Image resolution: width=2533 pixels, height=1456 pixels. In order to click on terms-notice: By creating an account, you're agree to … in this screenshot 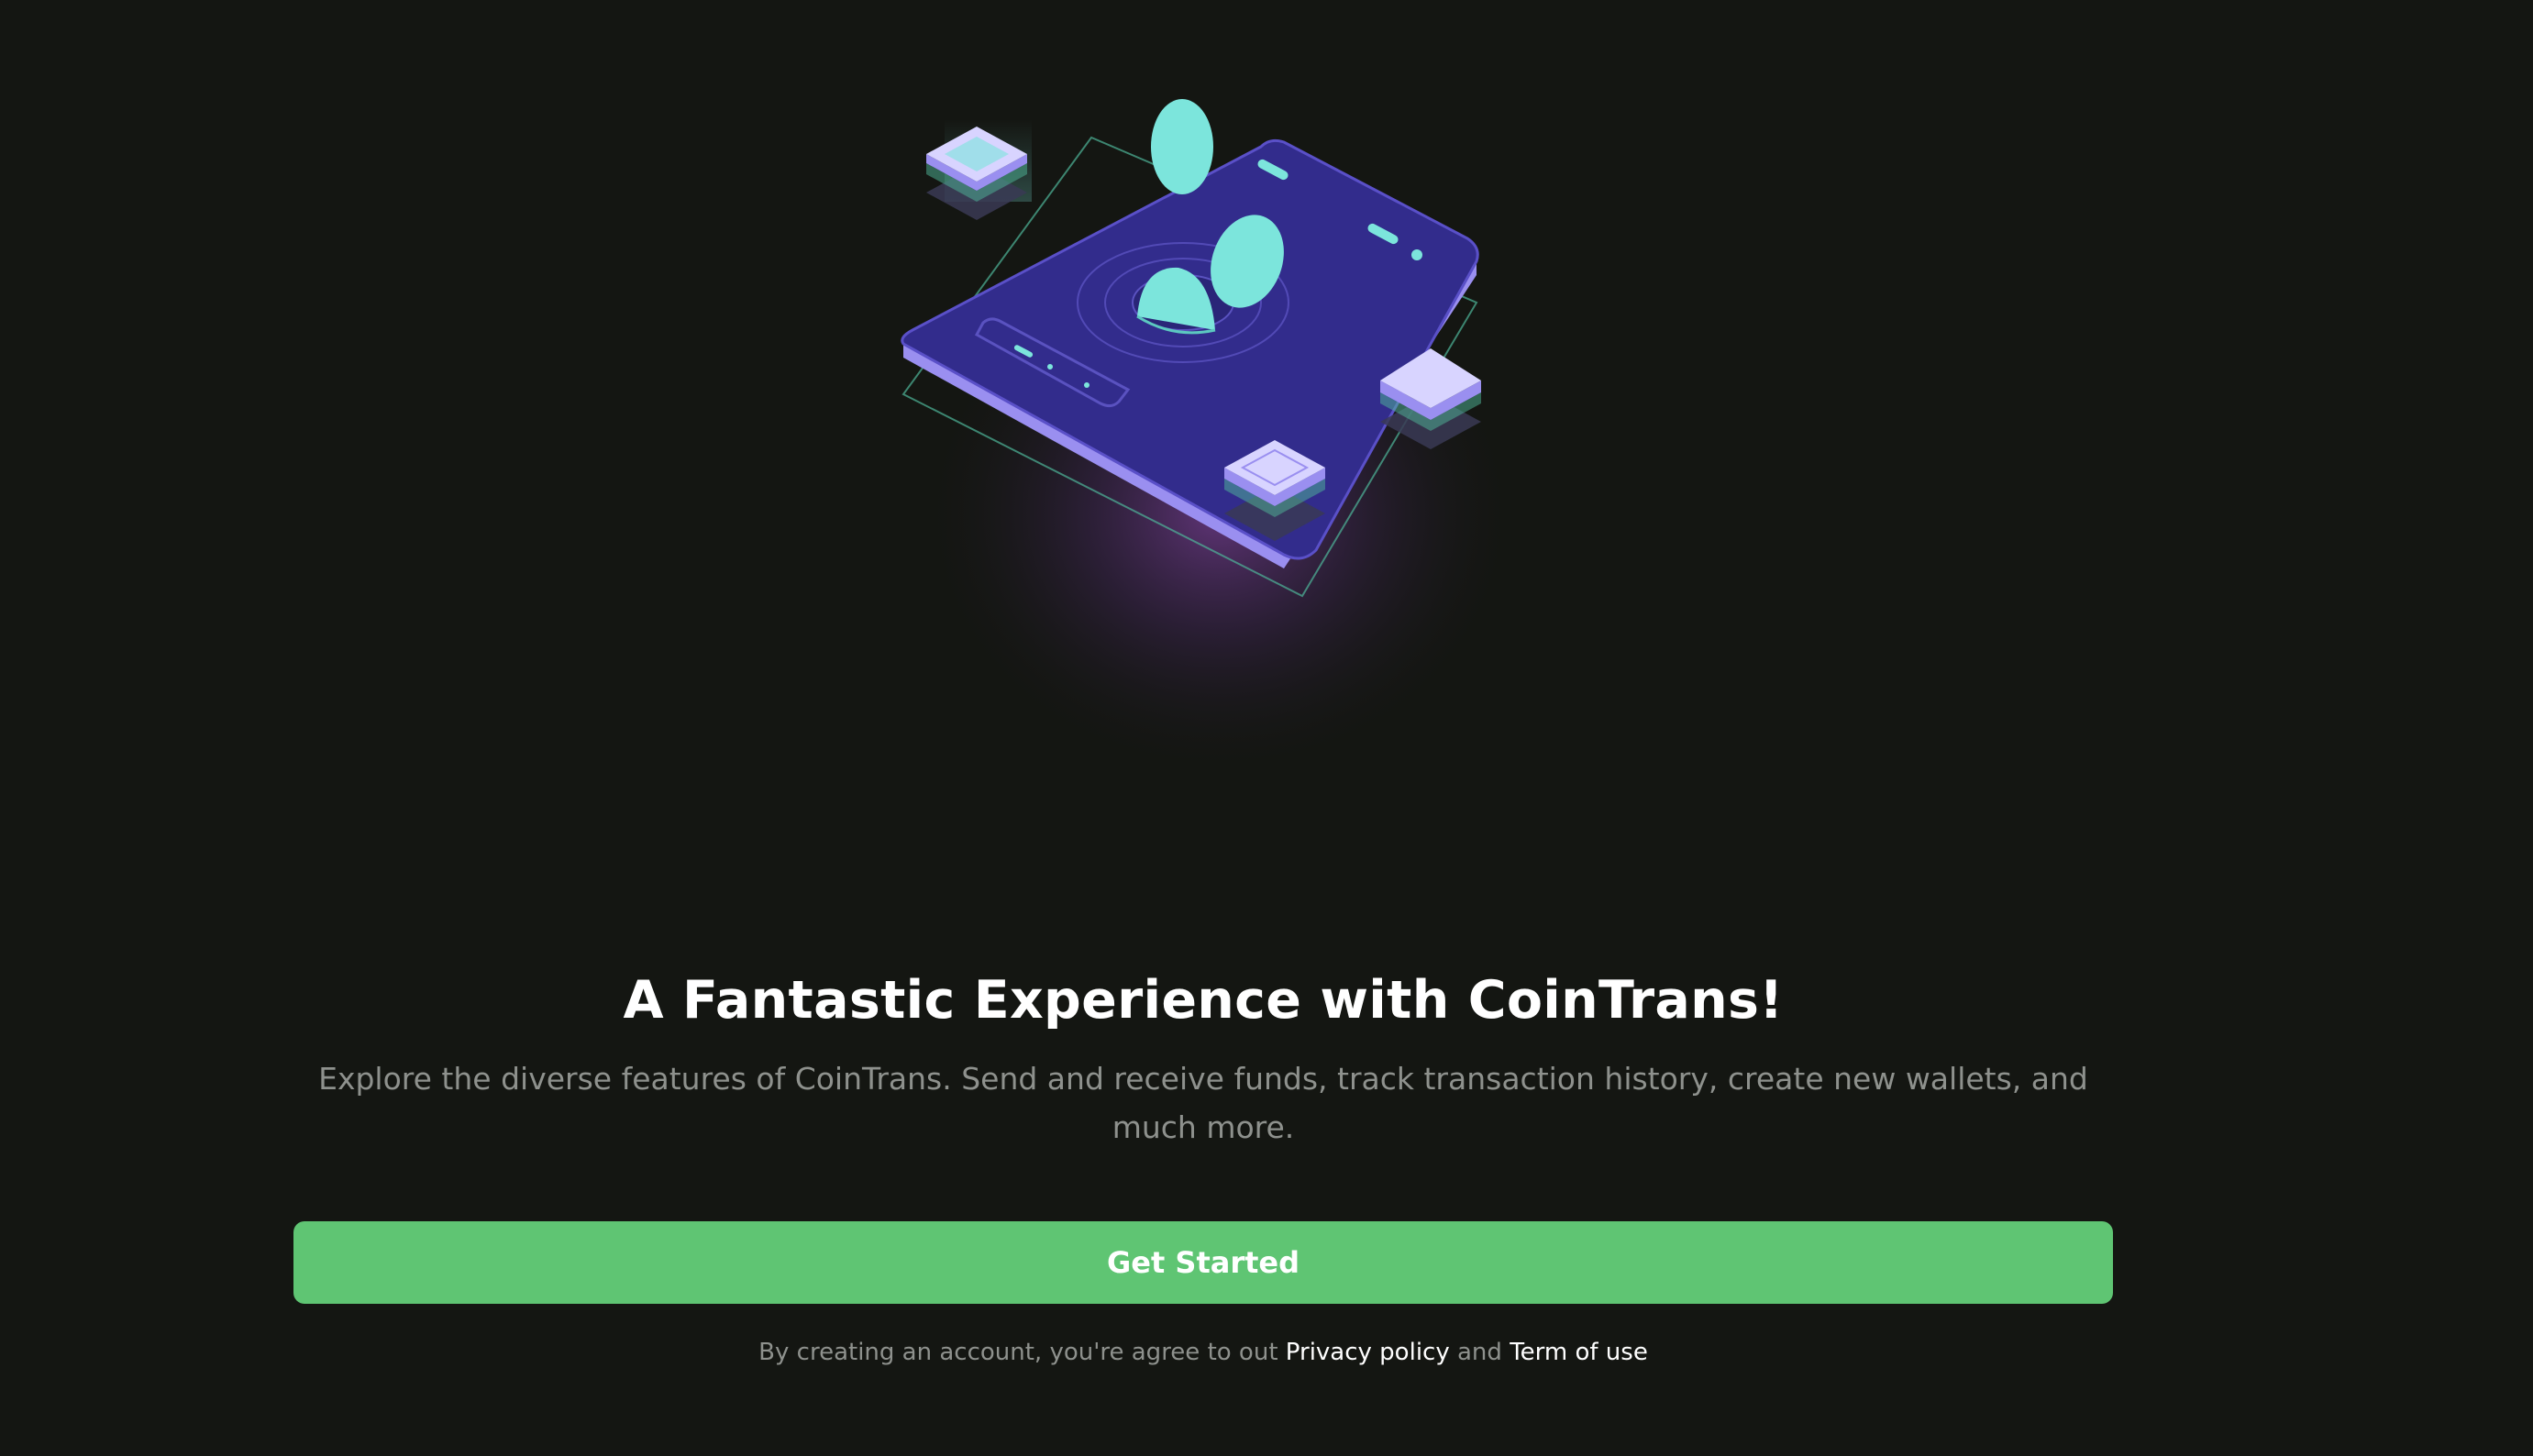, I will do `click(1203, 1352)`.